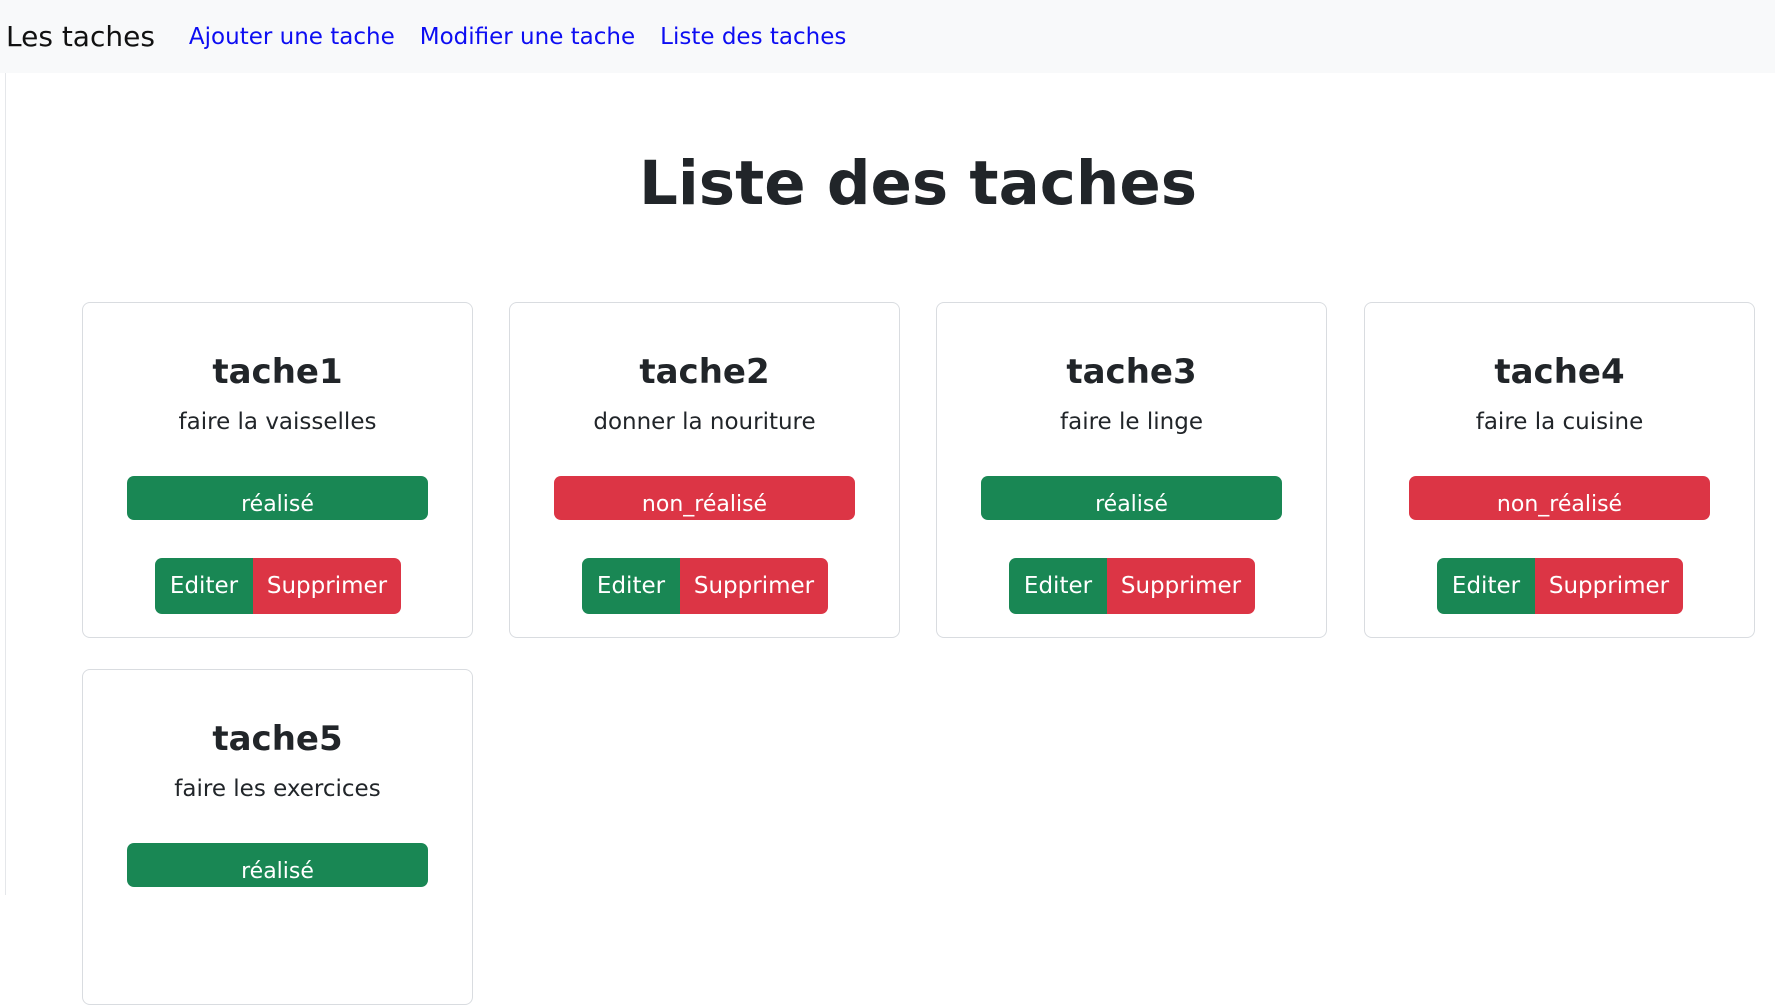  I want to click on task-title: tache5, so click(277, 739).